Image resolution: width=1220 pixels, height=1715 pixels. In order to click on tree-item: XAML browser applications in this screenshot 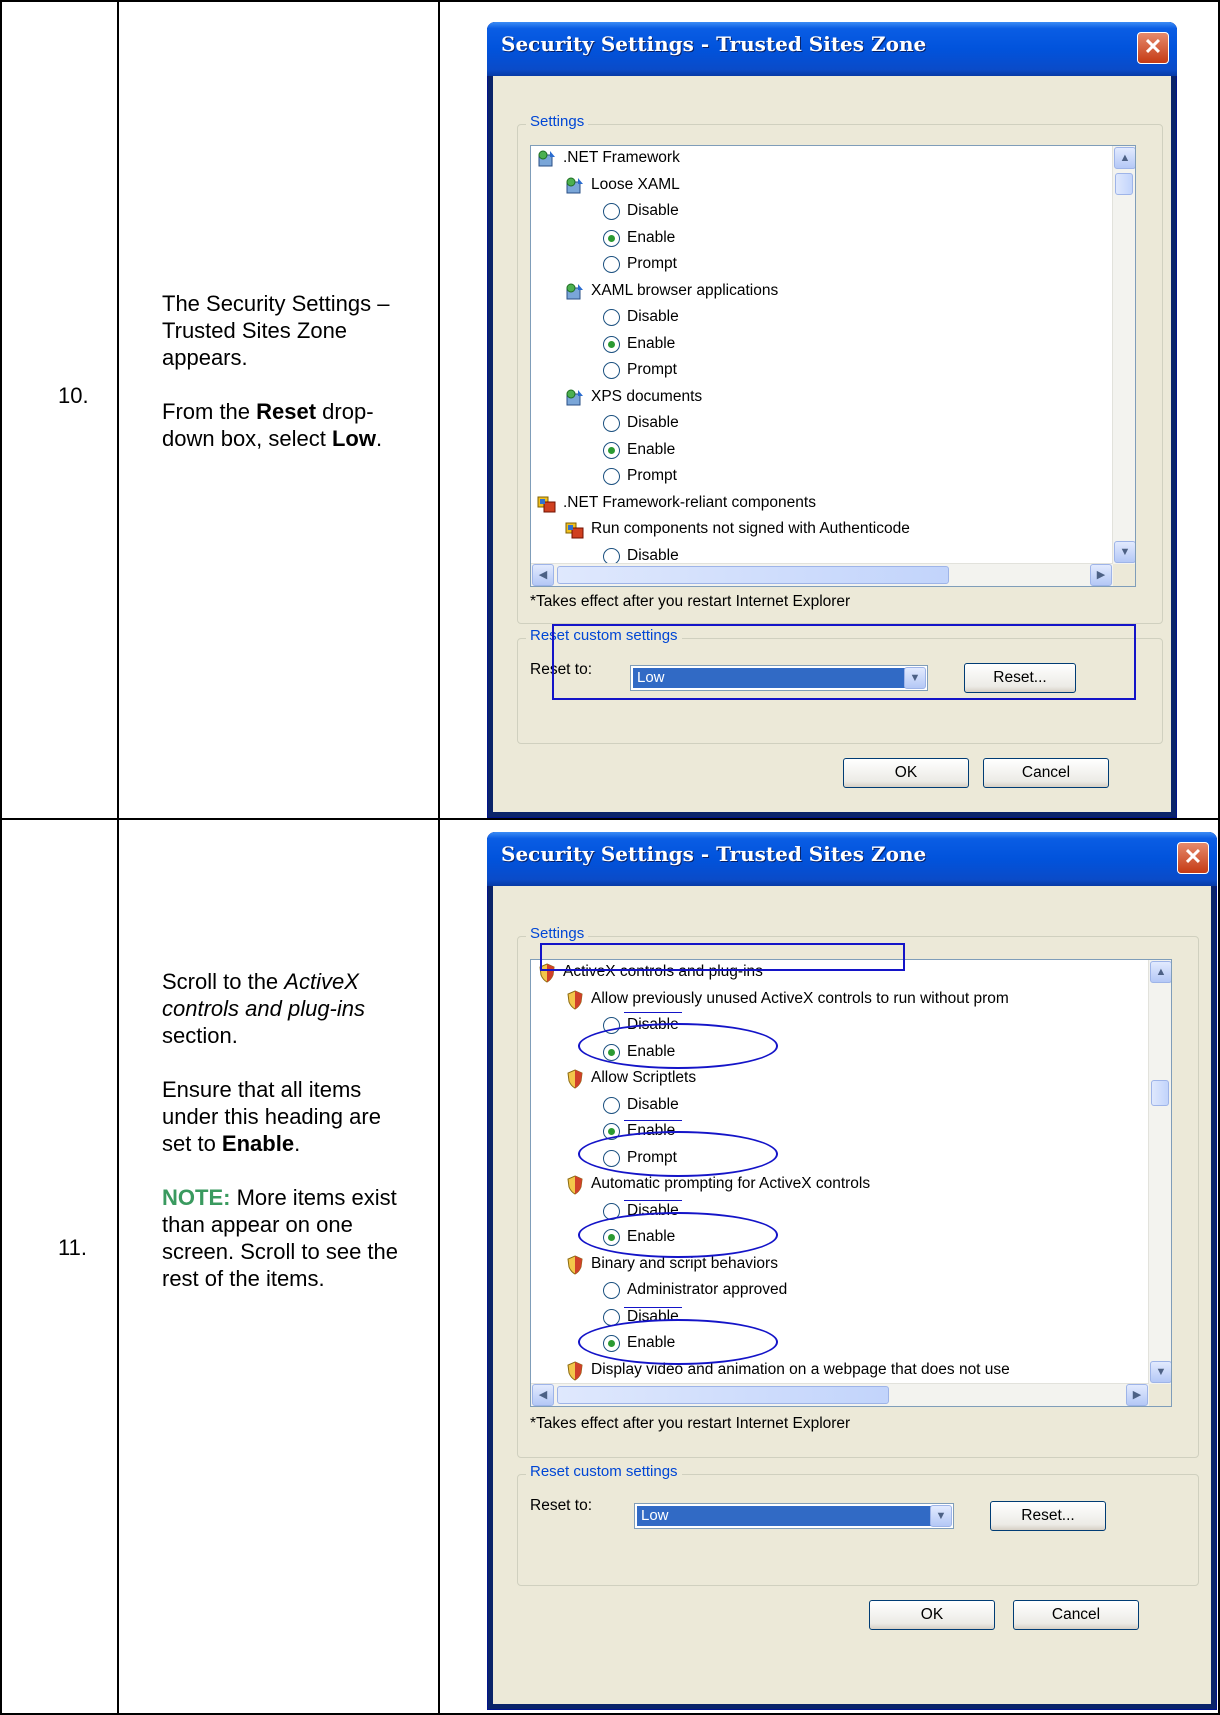, I will do `click(824, 292)`.